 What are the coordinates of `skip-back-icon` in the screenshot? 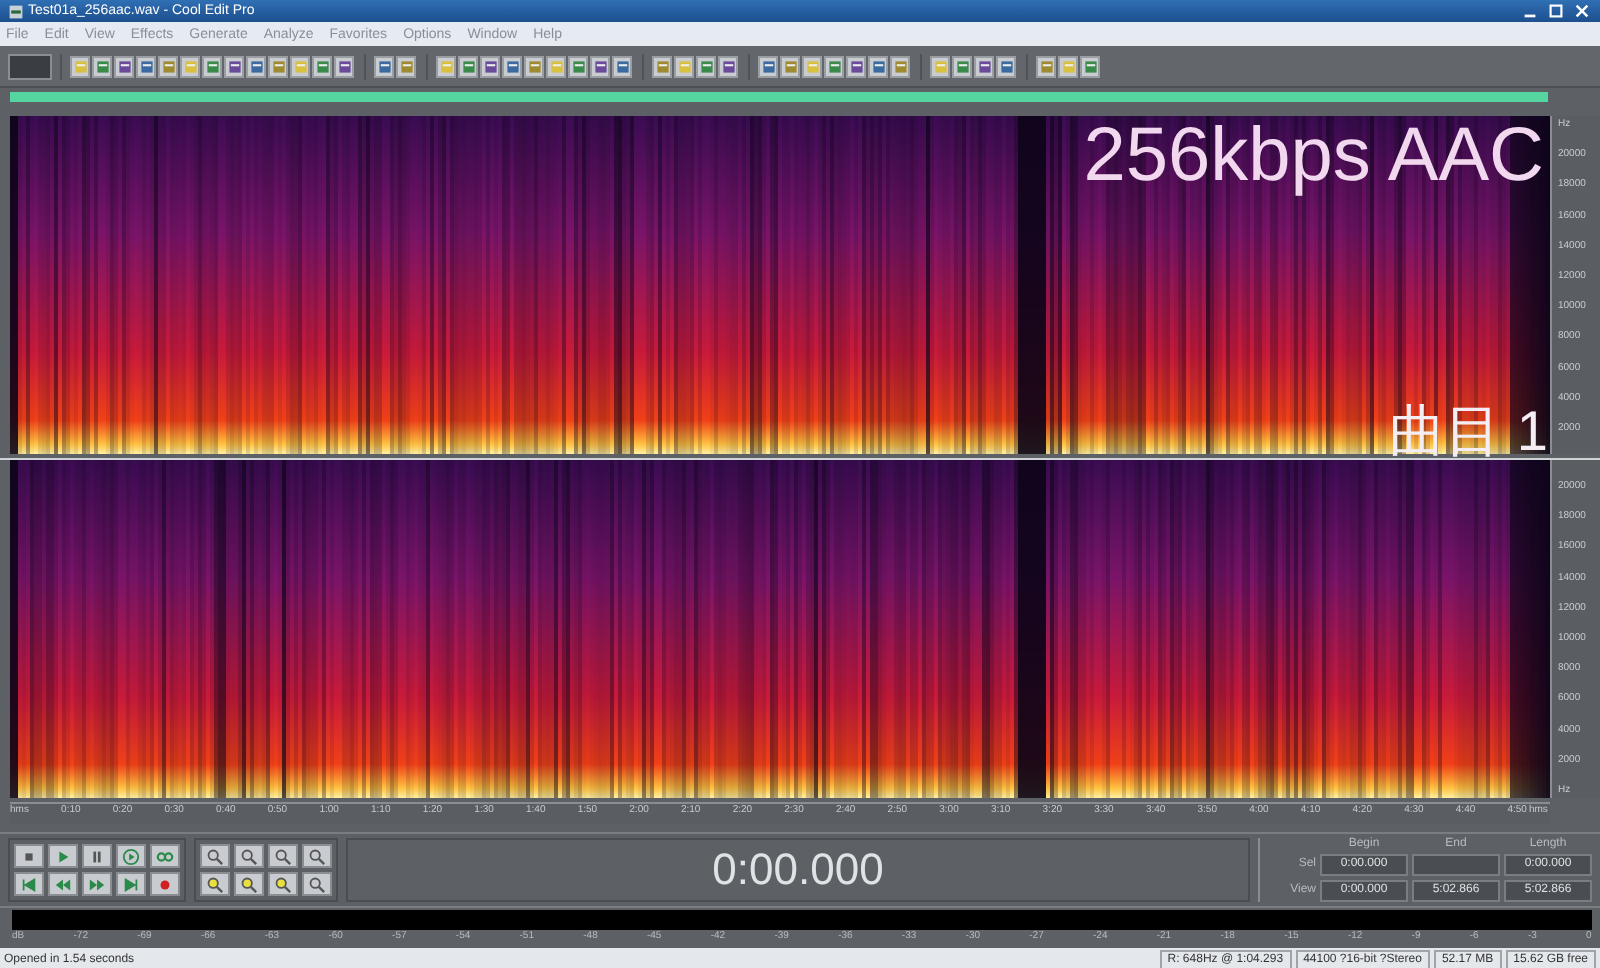 It's located at (29, 884).